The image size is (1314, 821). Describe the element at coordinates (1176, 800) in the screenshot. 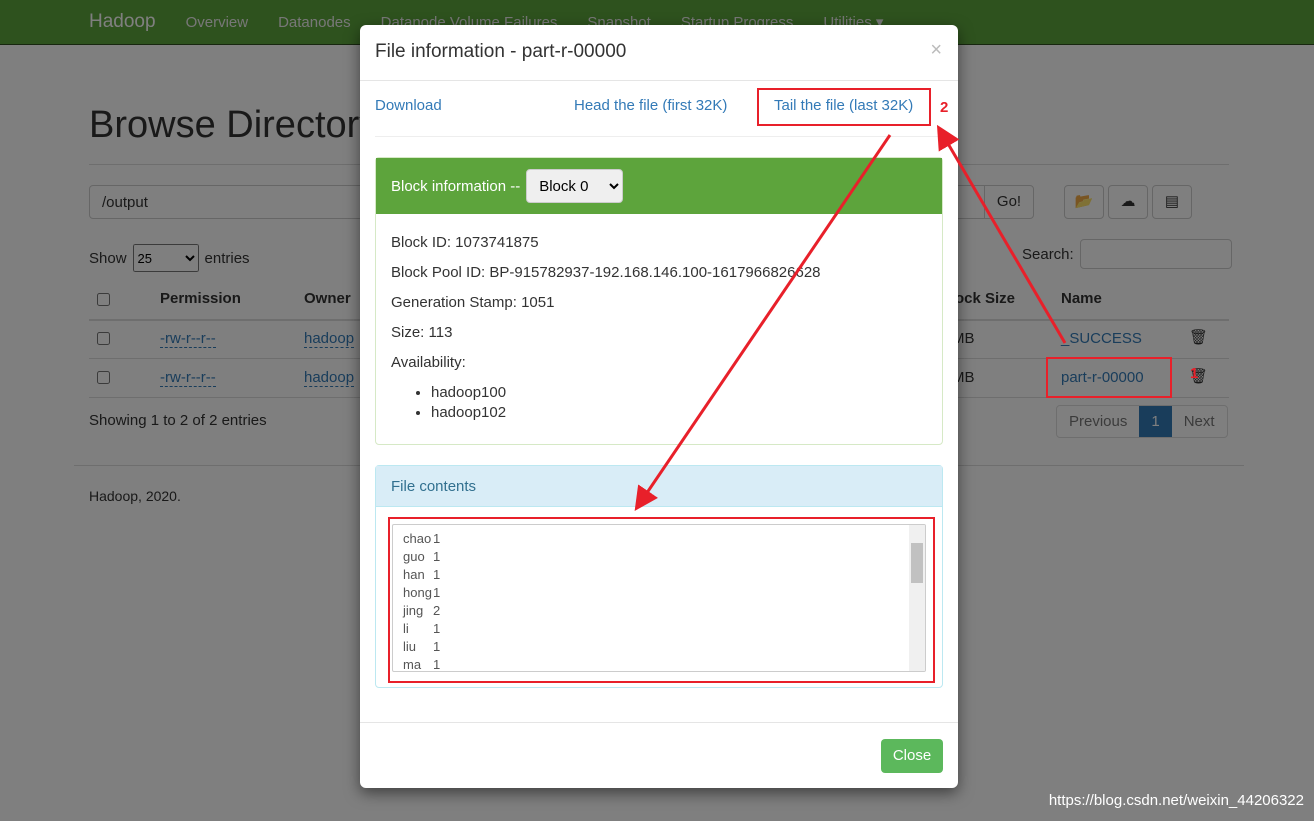

I see `watermark: https://blog.csdn.net/weixin_44206322` at that location.